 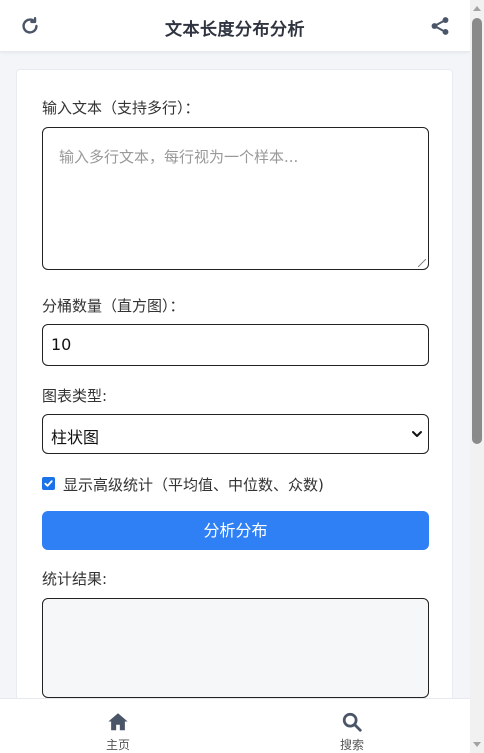 What do you see at coordinates (235, 648) in the screenshot?
I see `results-output` at bounding box center [235, 648].